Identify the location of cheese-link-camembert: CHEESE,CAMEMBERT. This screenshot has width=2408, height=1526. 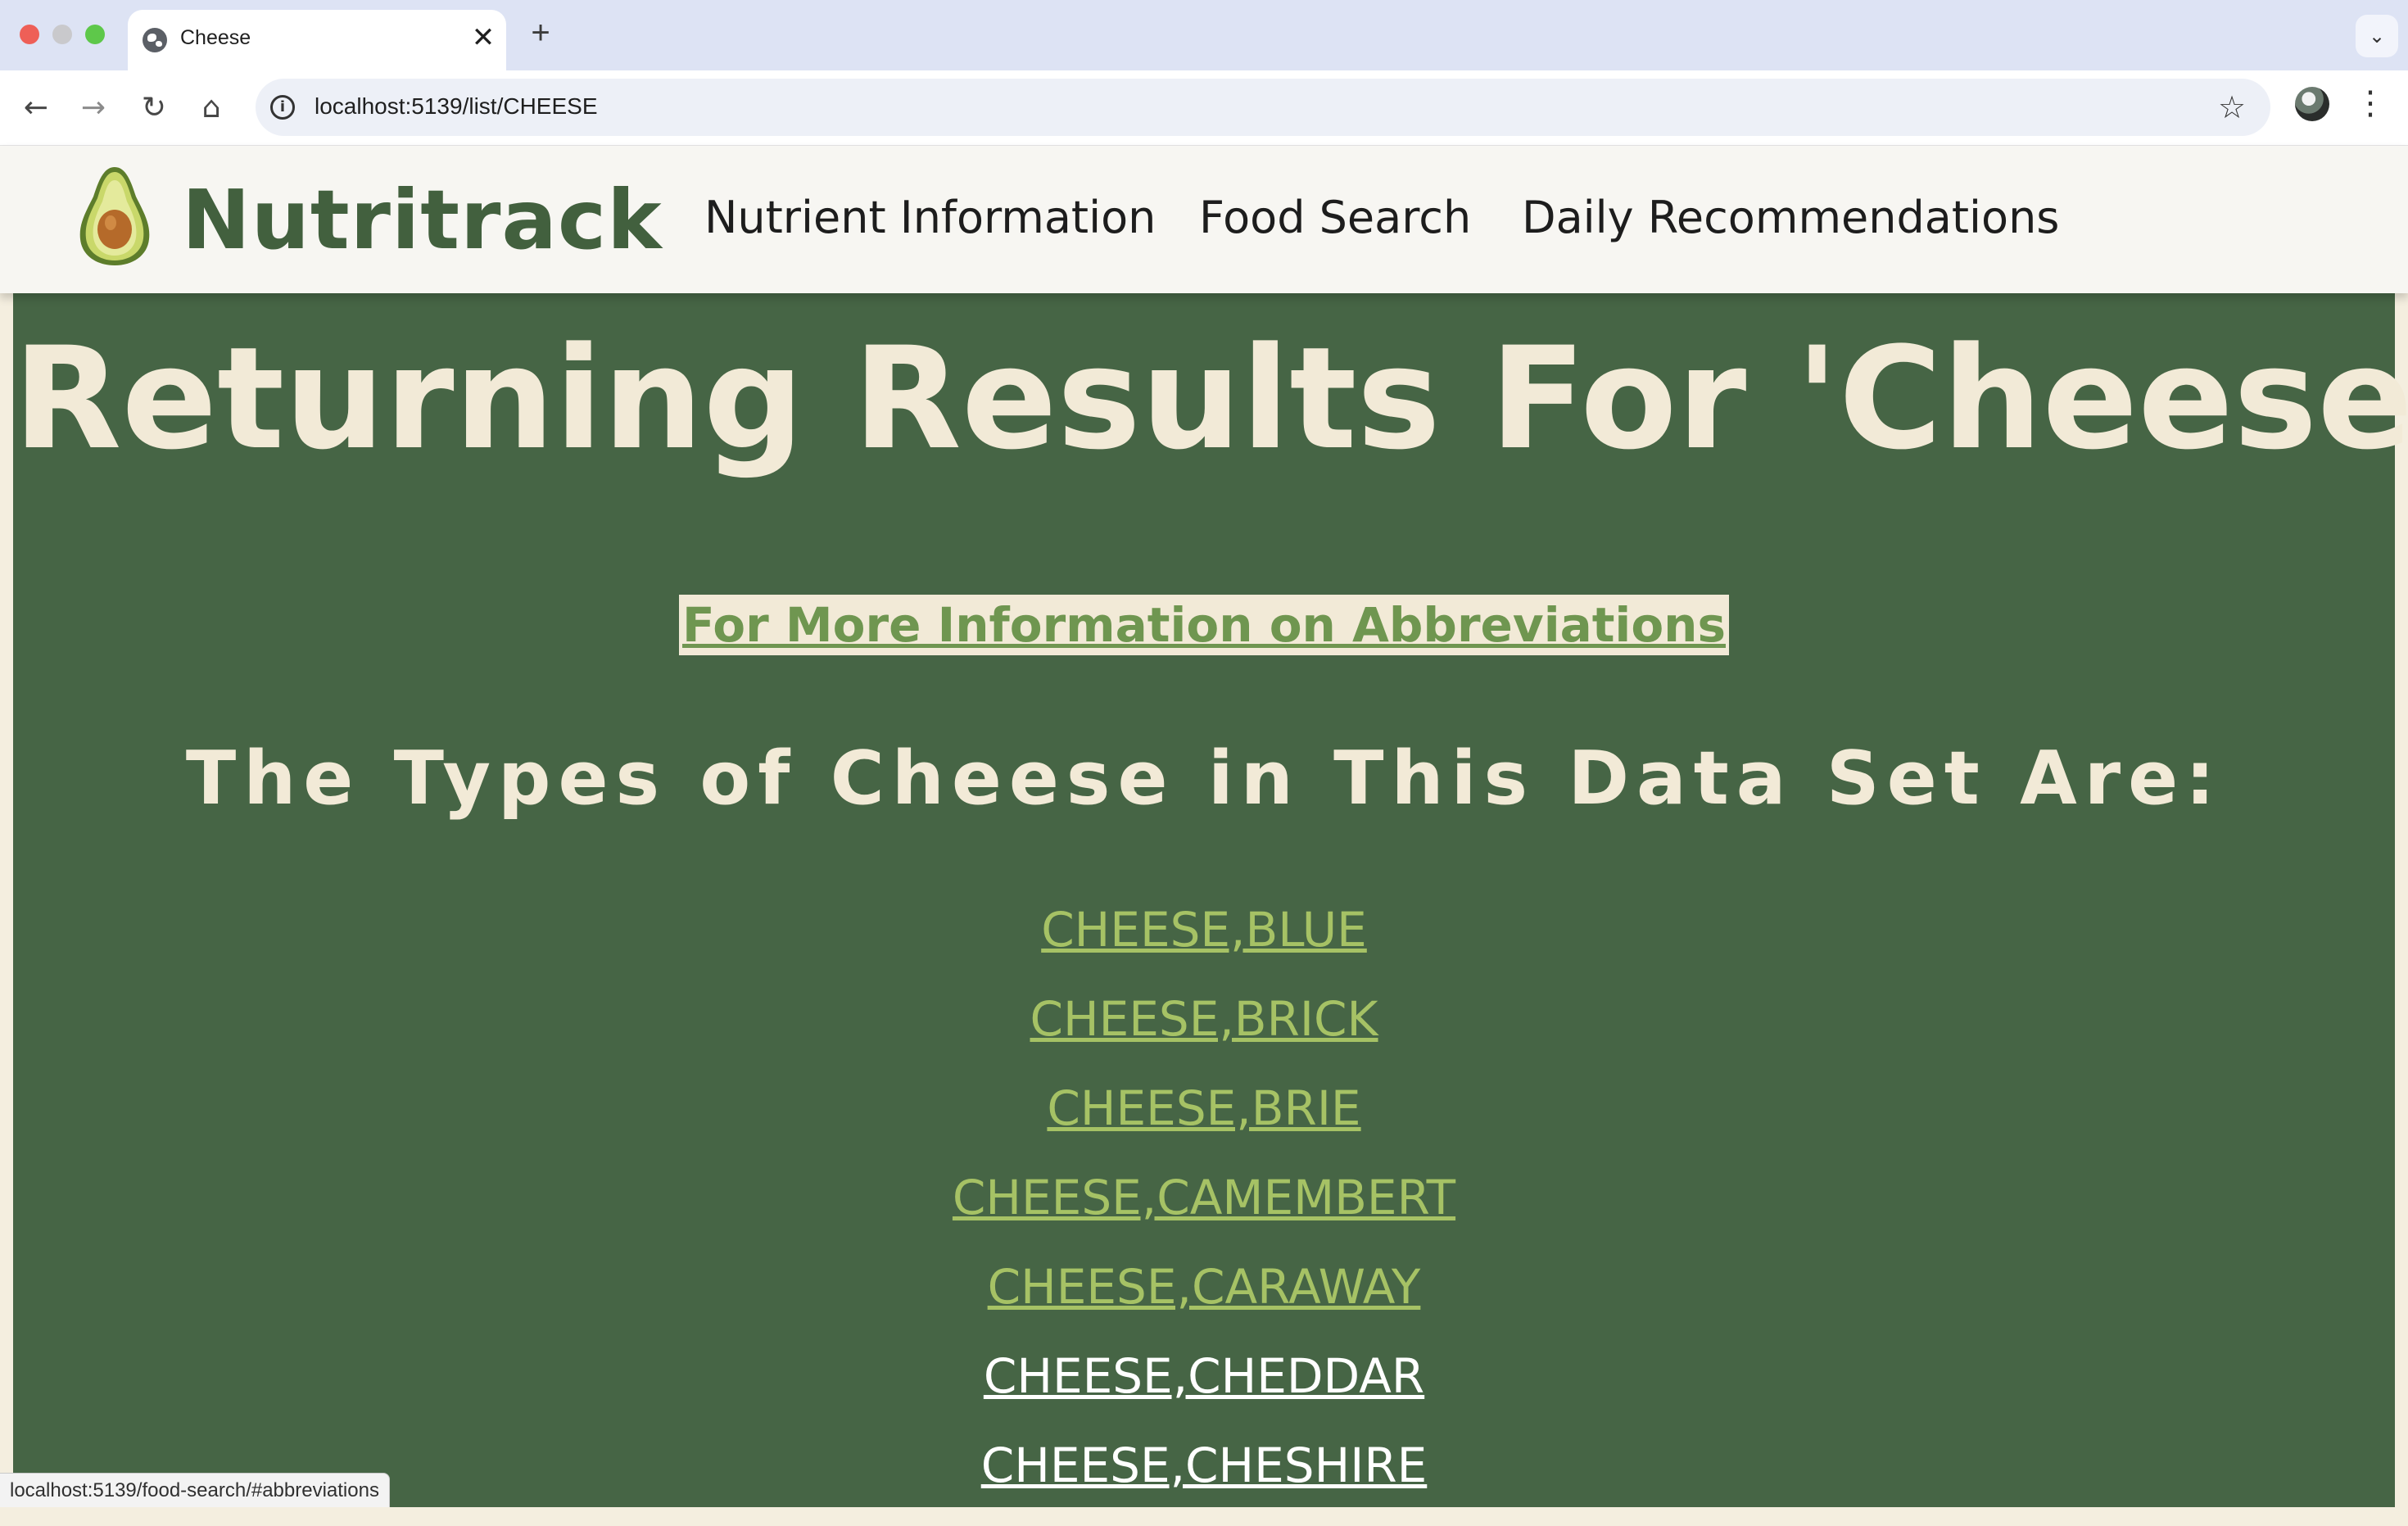
(1204, 1197).